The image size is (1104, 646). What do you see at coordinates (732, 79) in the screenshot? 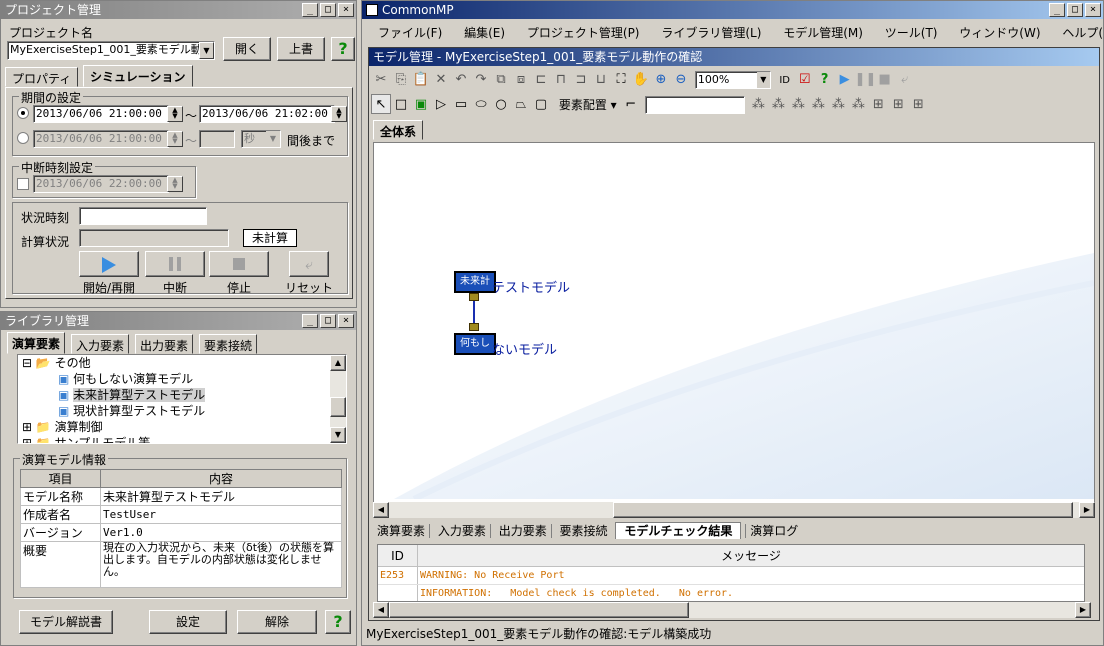
I see `zoom-select: 100% ▼` at bounding box center [732, 79].